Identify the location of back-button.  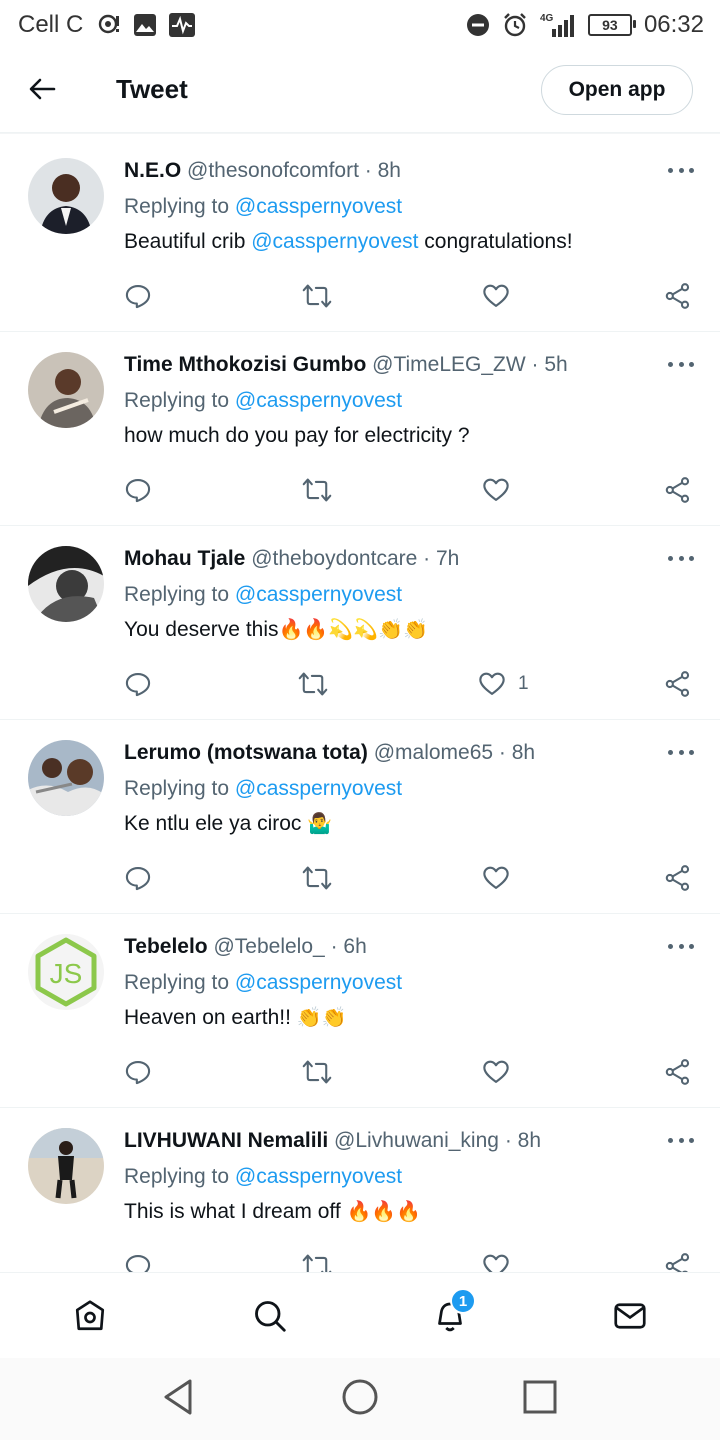
(42, 89).